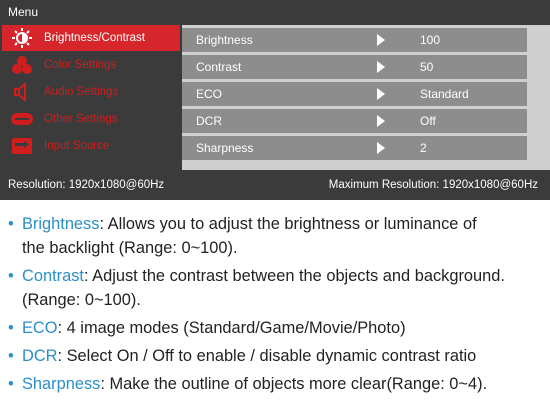 This screenshot has width=550, height=411. What do you see at coordinates (81, 119) in the screenshot?
I see `menu-item-label: Other Settings` at bounding box center [81, 119].